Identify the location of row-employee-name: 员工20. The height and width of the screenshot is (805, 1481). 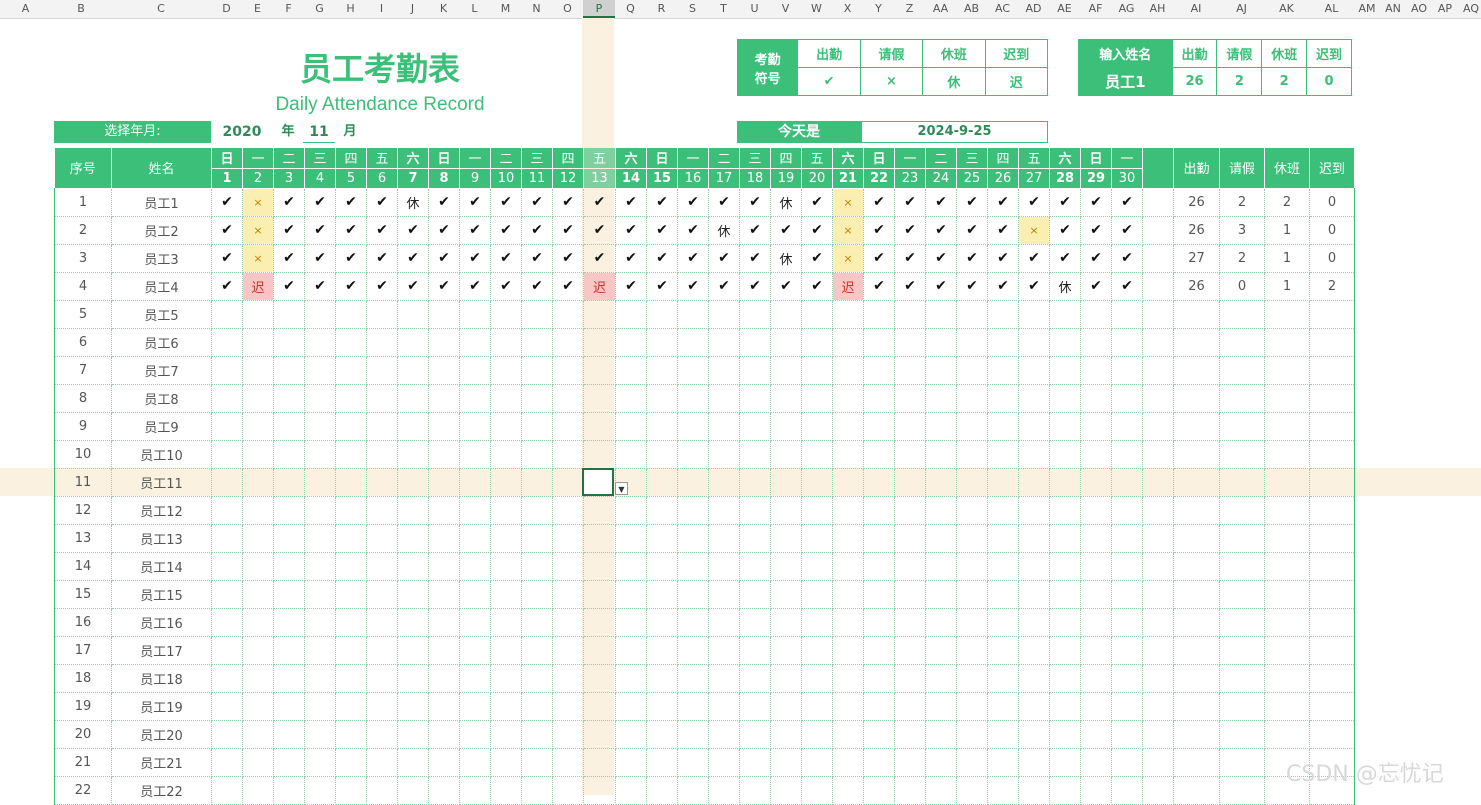
(161, 734).